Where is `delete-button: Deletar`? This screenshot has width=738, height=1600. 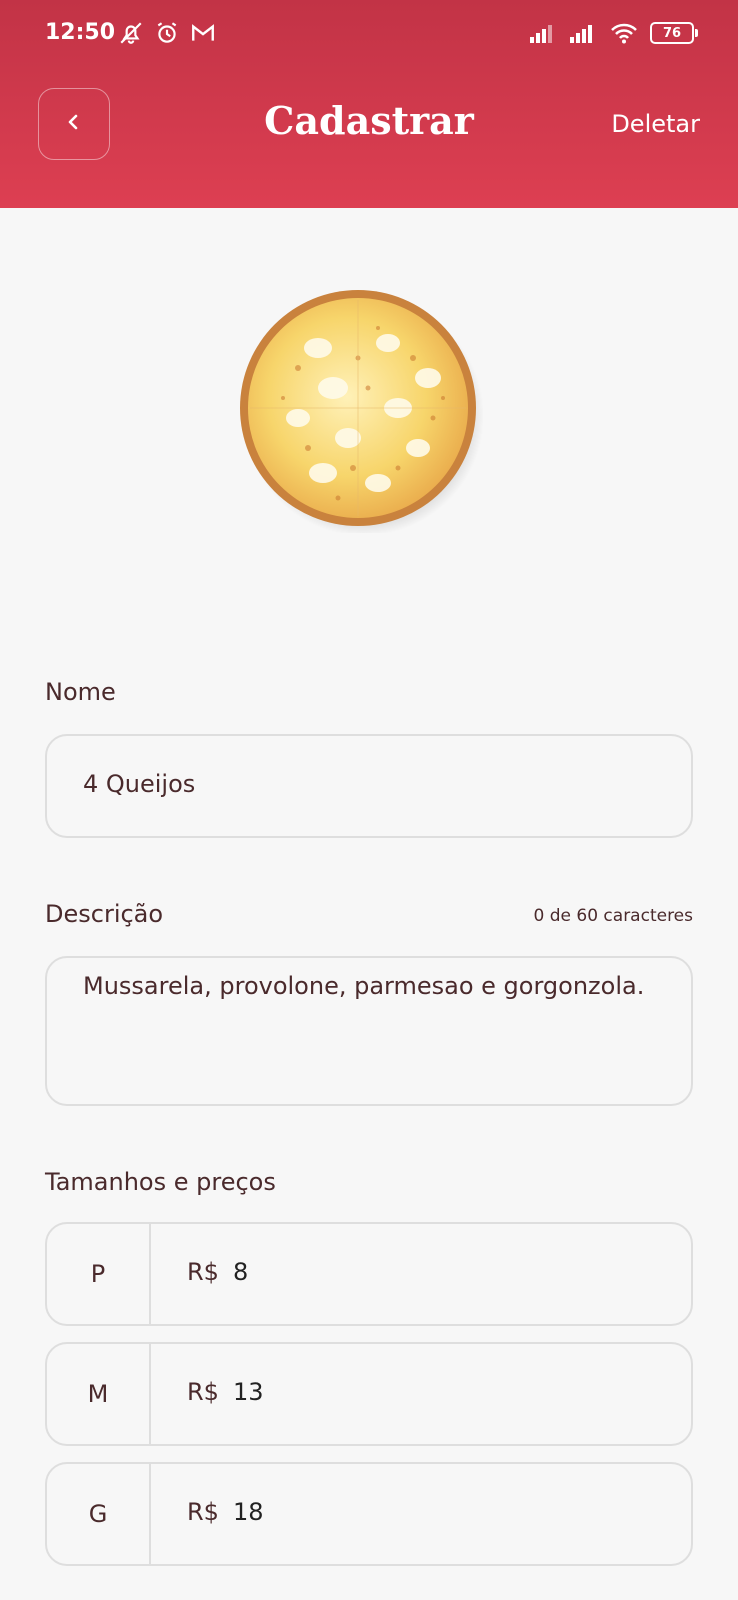 delete-button: Deletar is located at coordinates (655, 124).